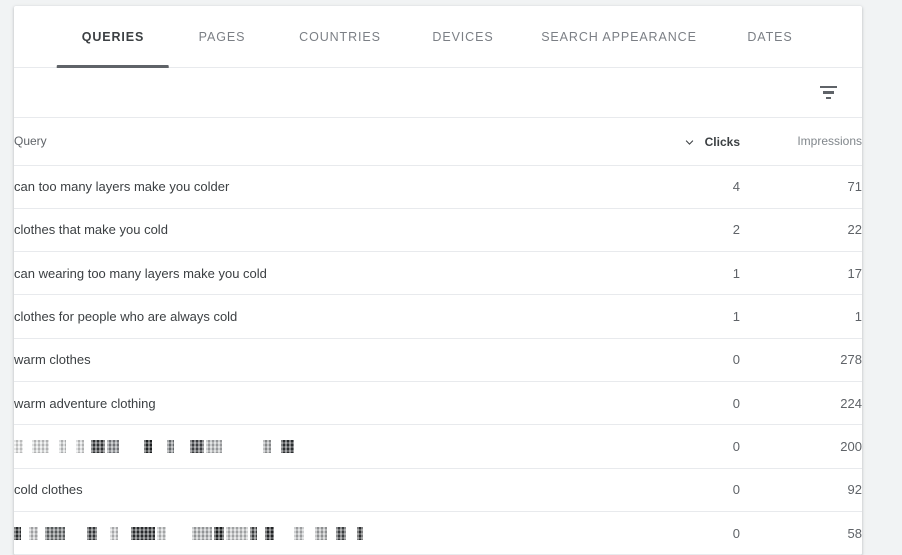  What do you see at coordinates (48, 490) in the screenshot?
I see `query-text: cold clothes` at bounding box center [48, 490].